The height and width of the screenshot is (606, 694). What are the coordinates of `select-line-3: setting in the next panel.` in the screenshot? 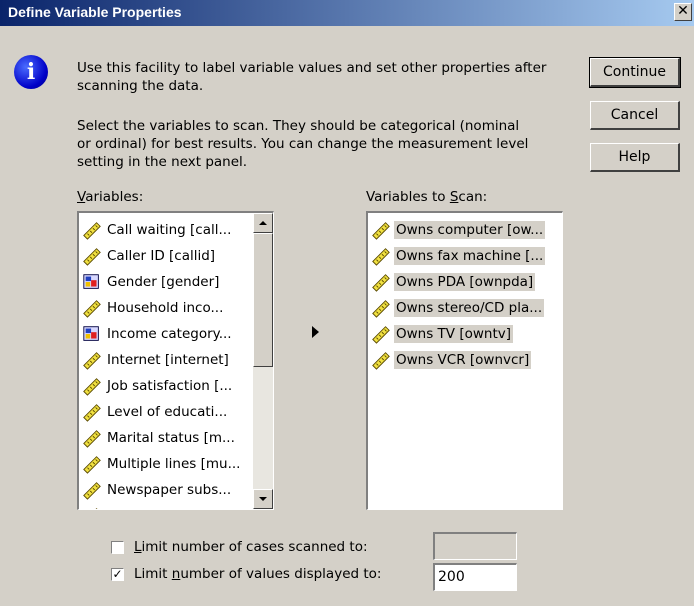 It's located at (162, 162).